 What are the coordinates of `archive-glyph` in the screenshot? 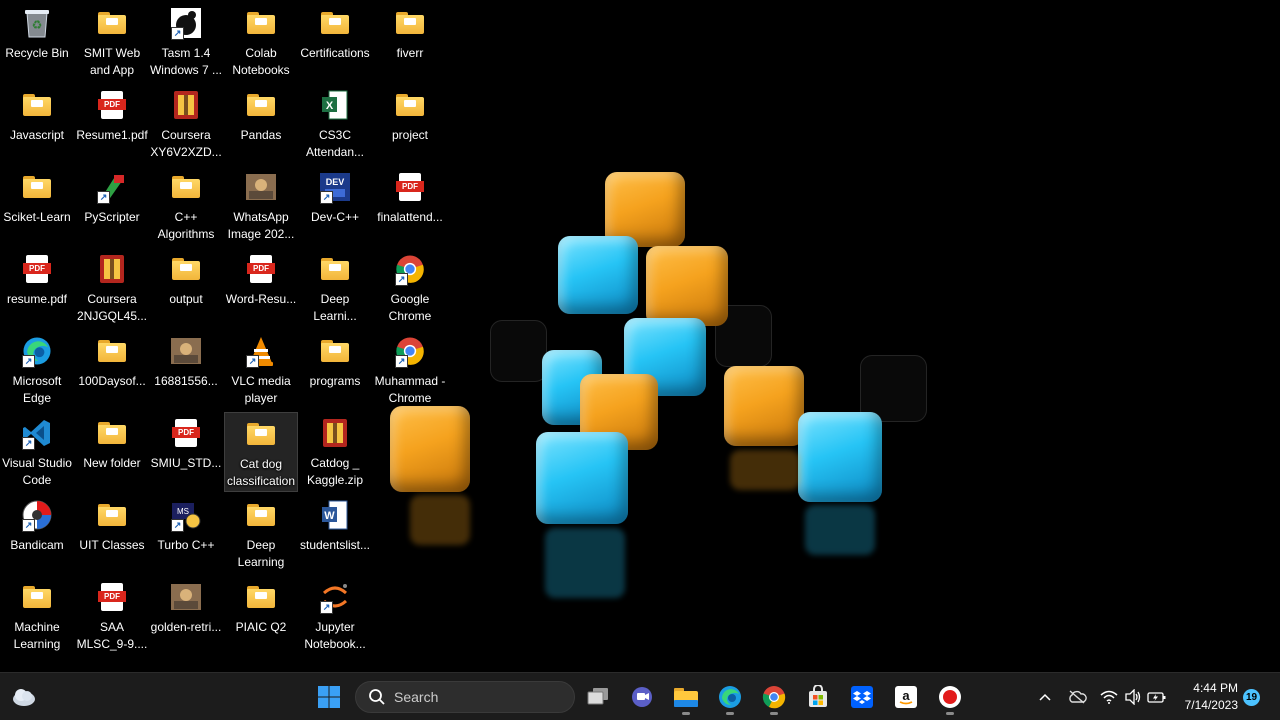 It's located at (335, 433).